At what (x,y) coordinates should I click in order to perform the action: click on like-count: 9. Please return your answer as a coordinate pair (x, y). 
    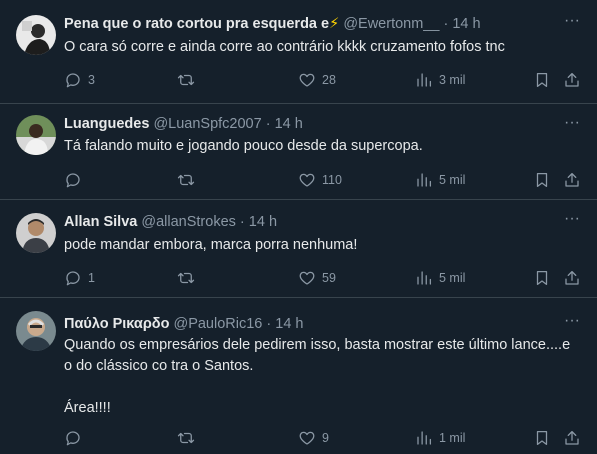
    Looking at the image, I should click on (325, 438).